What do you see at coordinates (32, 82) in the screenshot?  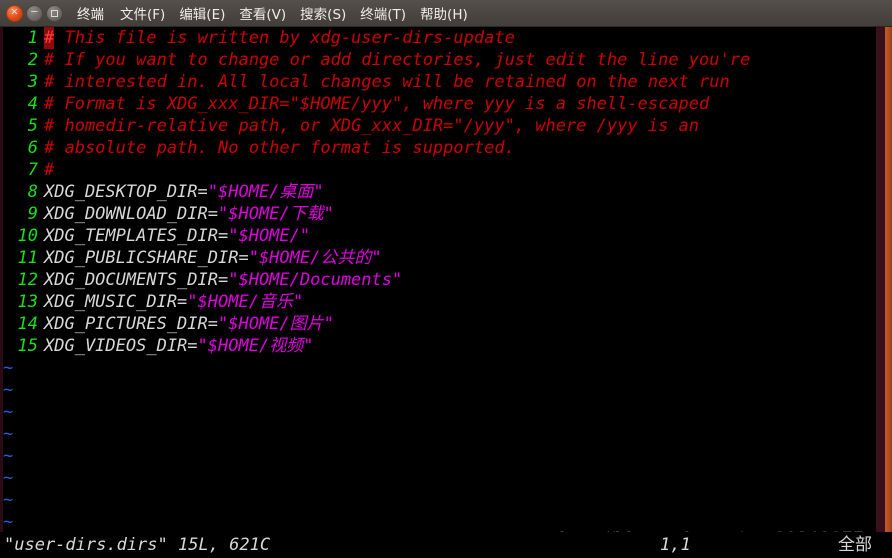 I see `line-number: 3` at bounding box center [32, 82].